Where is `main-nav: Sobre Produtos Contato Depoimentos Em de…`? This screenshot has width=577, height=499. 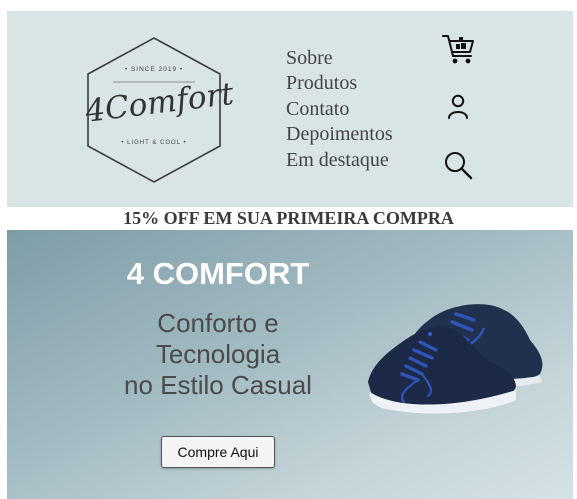 main-nav: Sobre Produtos Contato Depoimentos Em de… is located at coordinates (339, 109).